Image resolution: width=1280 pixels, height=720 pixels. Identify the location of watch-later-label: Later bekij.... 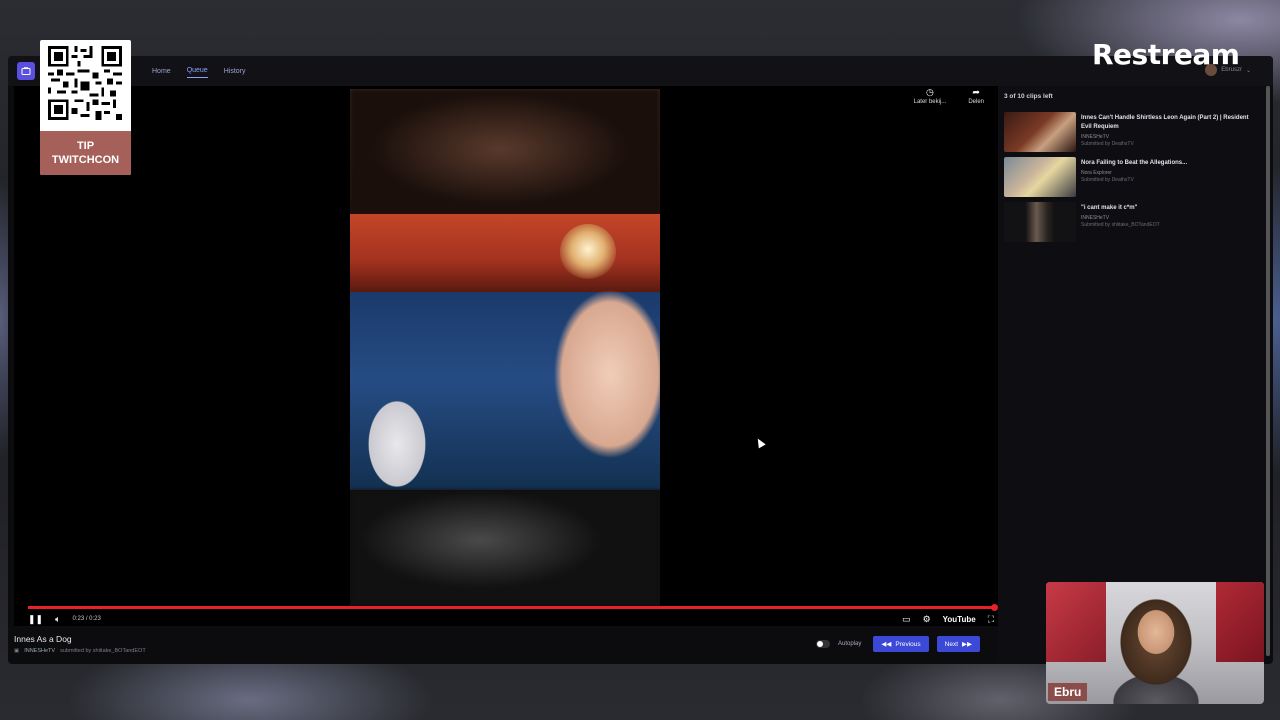
(930, 102).